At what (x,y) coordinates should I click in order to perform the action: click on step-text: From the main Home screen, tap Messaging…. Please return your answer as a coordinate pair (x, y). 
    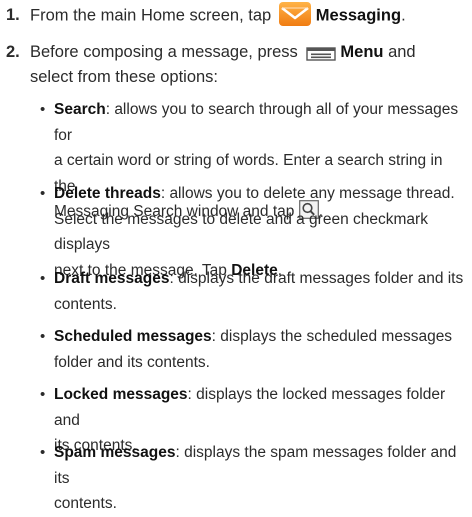
    Looking at the image, I should click on (249, 15).